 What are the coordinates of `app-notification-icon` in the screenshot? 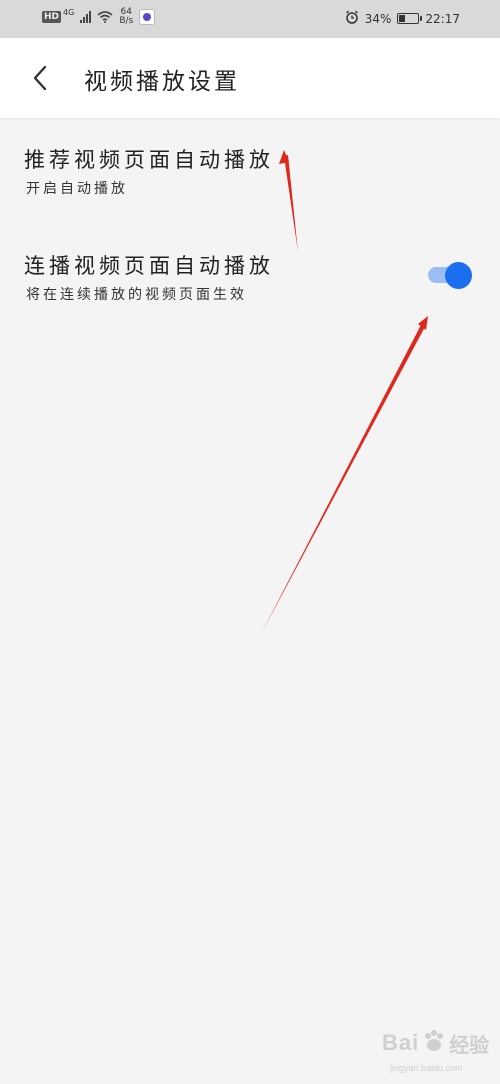 It's located at (147, 17).